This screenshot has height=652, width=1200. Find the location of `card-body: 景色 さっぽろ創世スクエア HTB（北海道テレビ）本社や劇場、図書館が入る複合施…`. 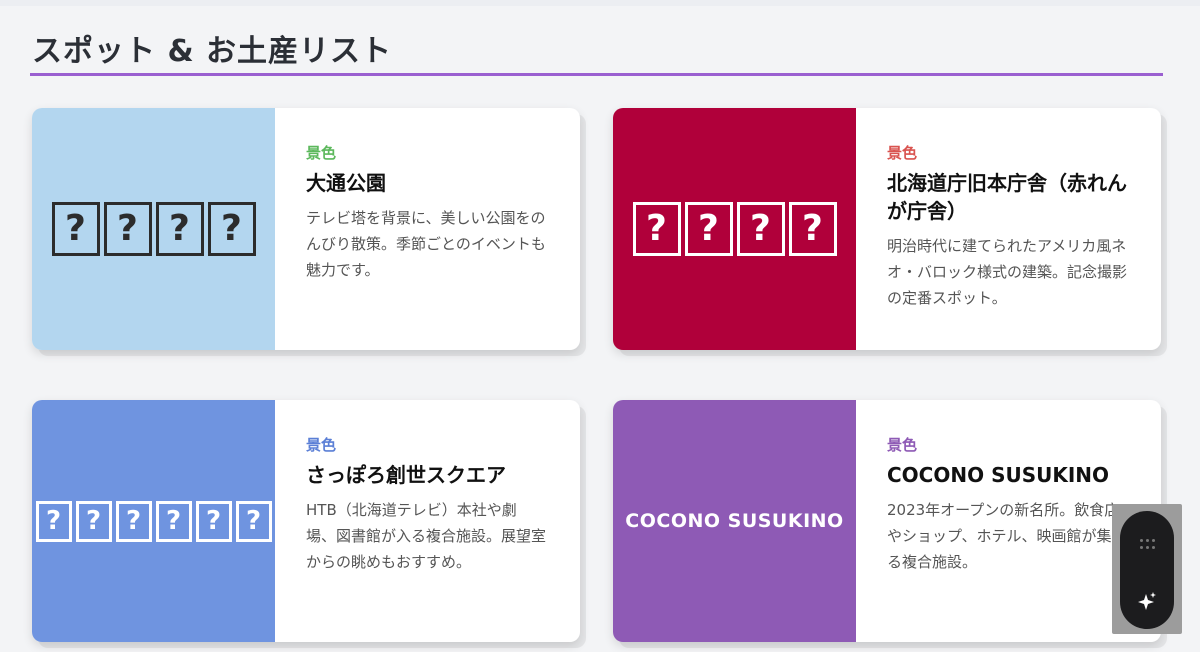

card-body: 景色 さっぽろ創世スクエア HTB（北海道テレビ）本社や劇場、図書館が入る複合施… is located at coordinates (426, 504).